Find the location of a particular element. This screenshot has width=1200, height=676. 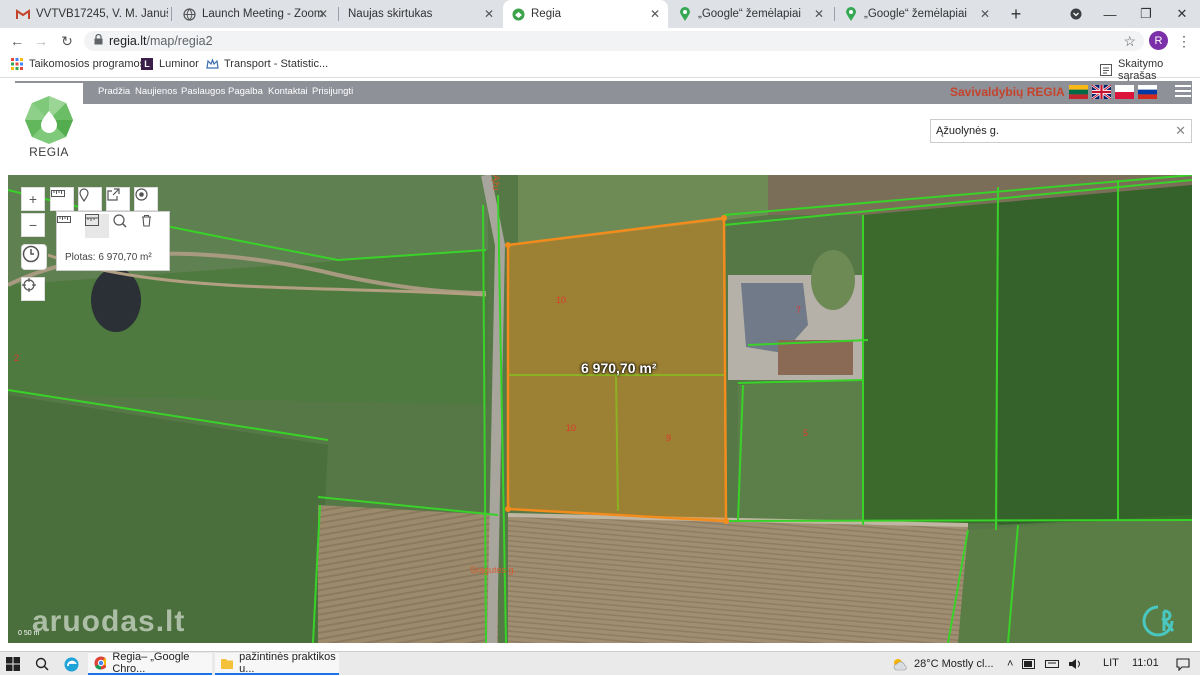

tab-title: VVTVB17245, V. M. Janušau is located at coordinates (102, 14).